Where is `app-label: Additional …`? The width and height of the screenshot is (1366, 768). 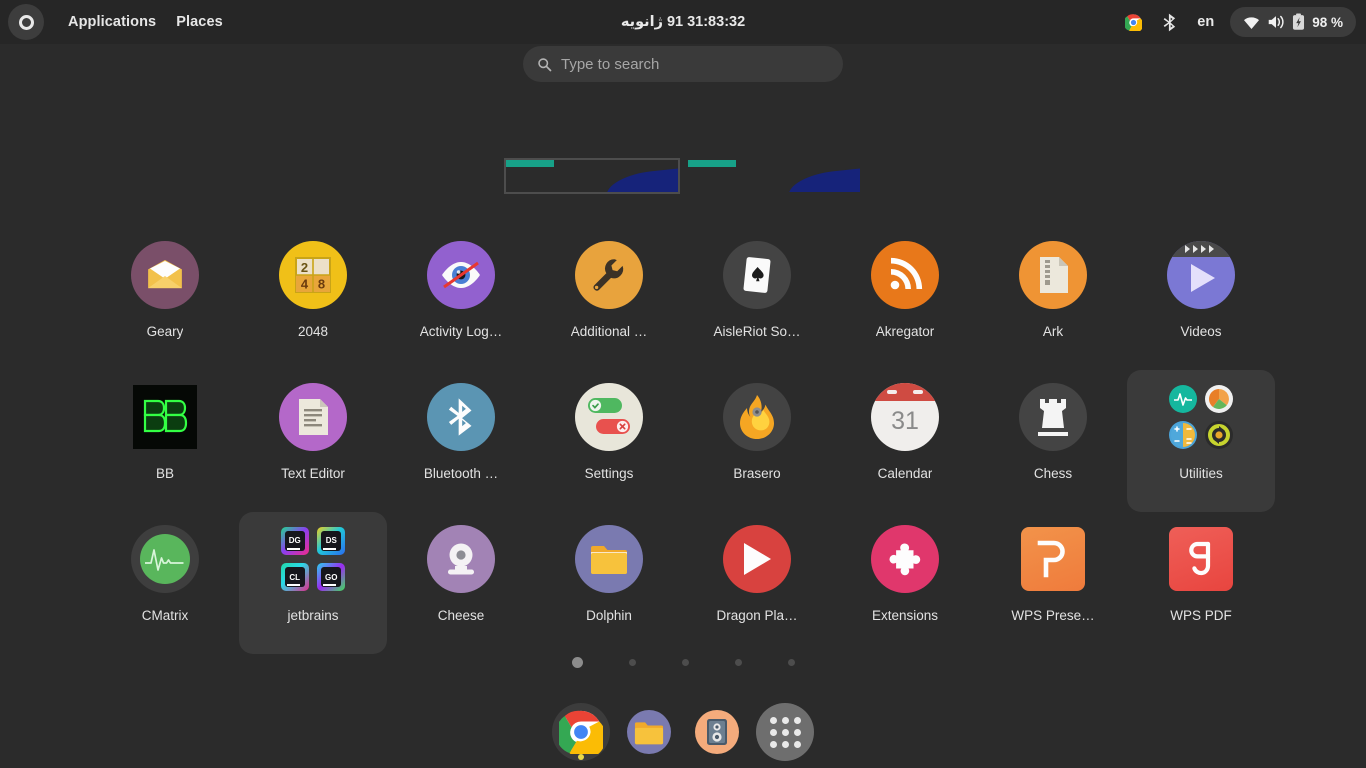 app-label: Additional … is located at coordinates (609, 331).